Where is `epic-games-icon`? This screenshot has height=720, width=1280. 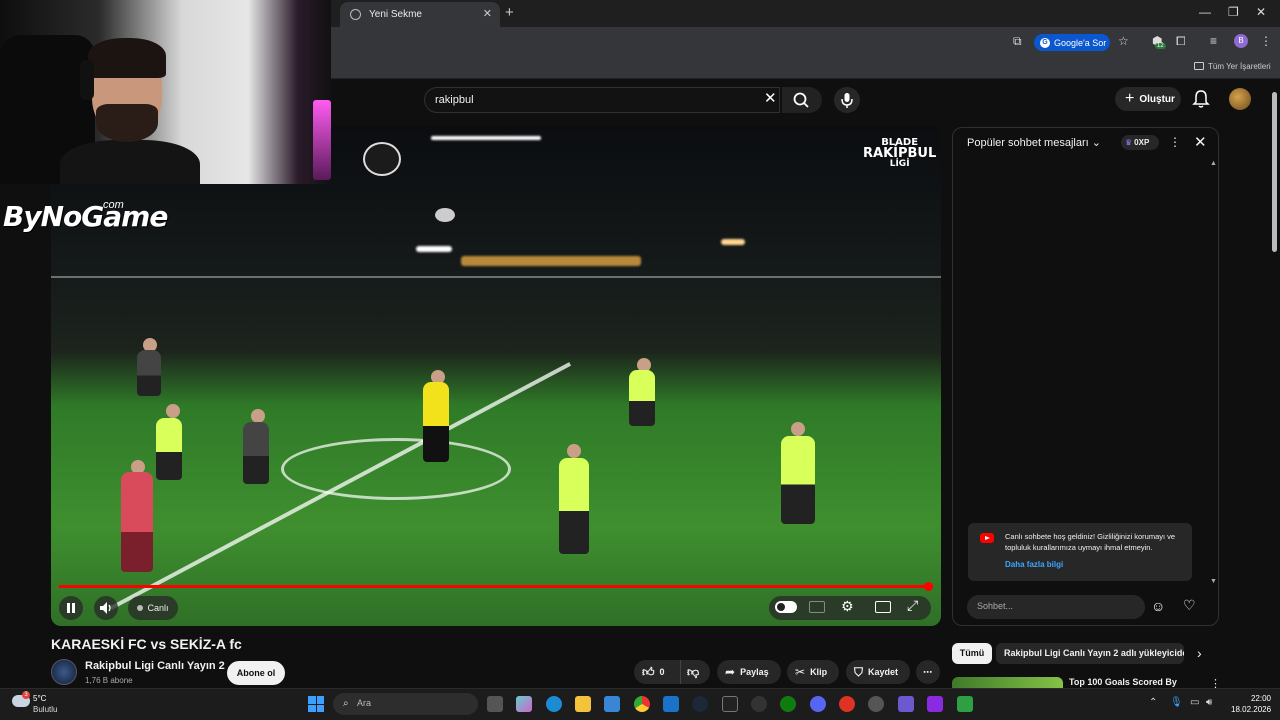 epic-games-icon is located at coordinates (730, 704).